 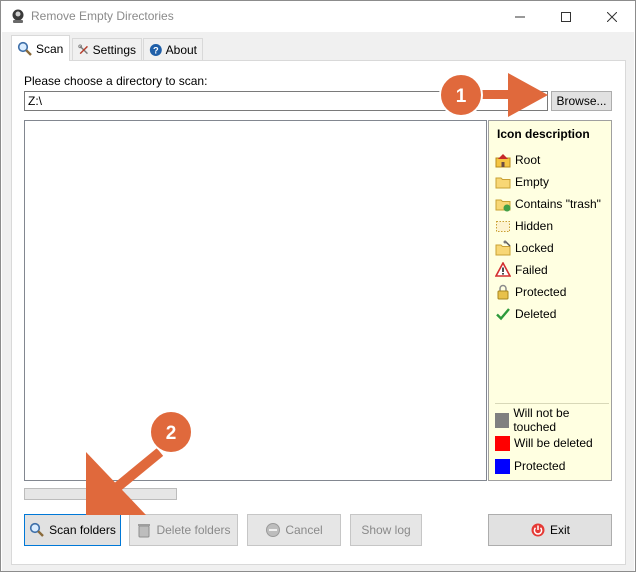 I want to click on tab-settings: Settings, so click(x=107, y=49).